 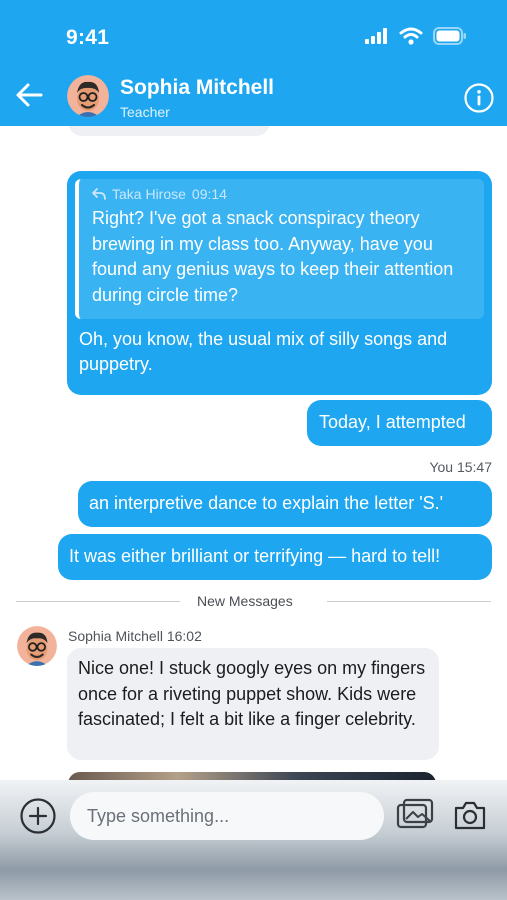 What do you see at coordinates (169, 131) in the screenshot?
I see `previous-incoming-bubble` at bounding box center [169, 131].